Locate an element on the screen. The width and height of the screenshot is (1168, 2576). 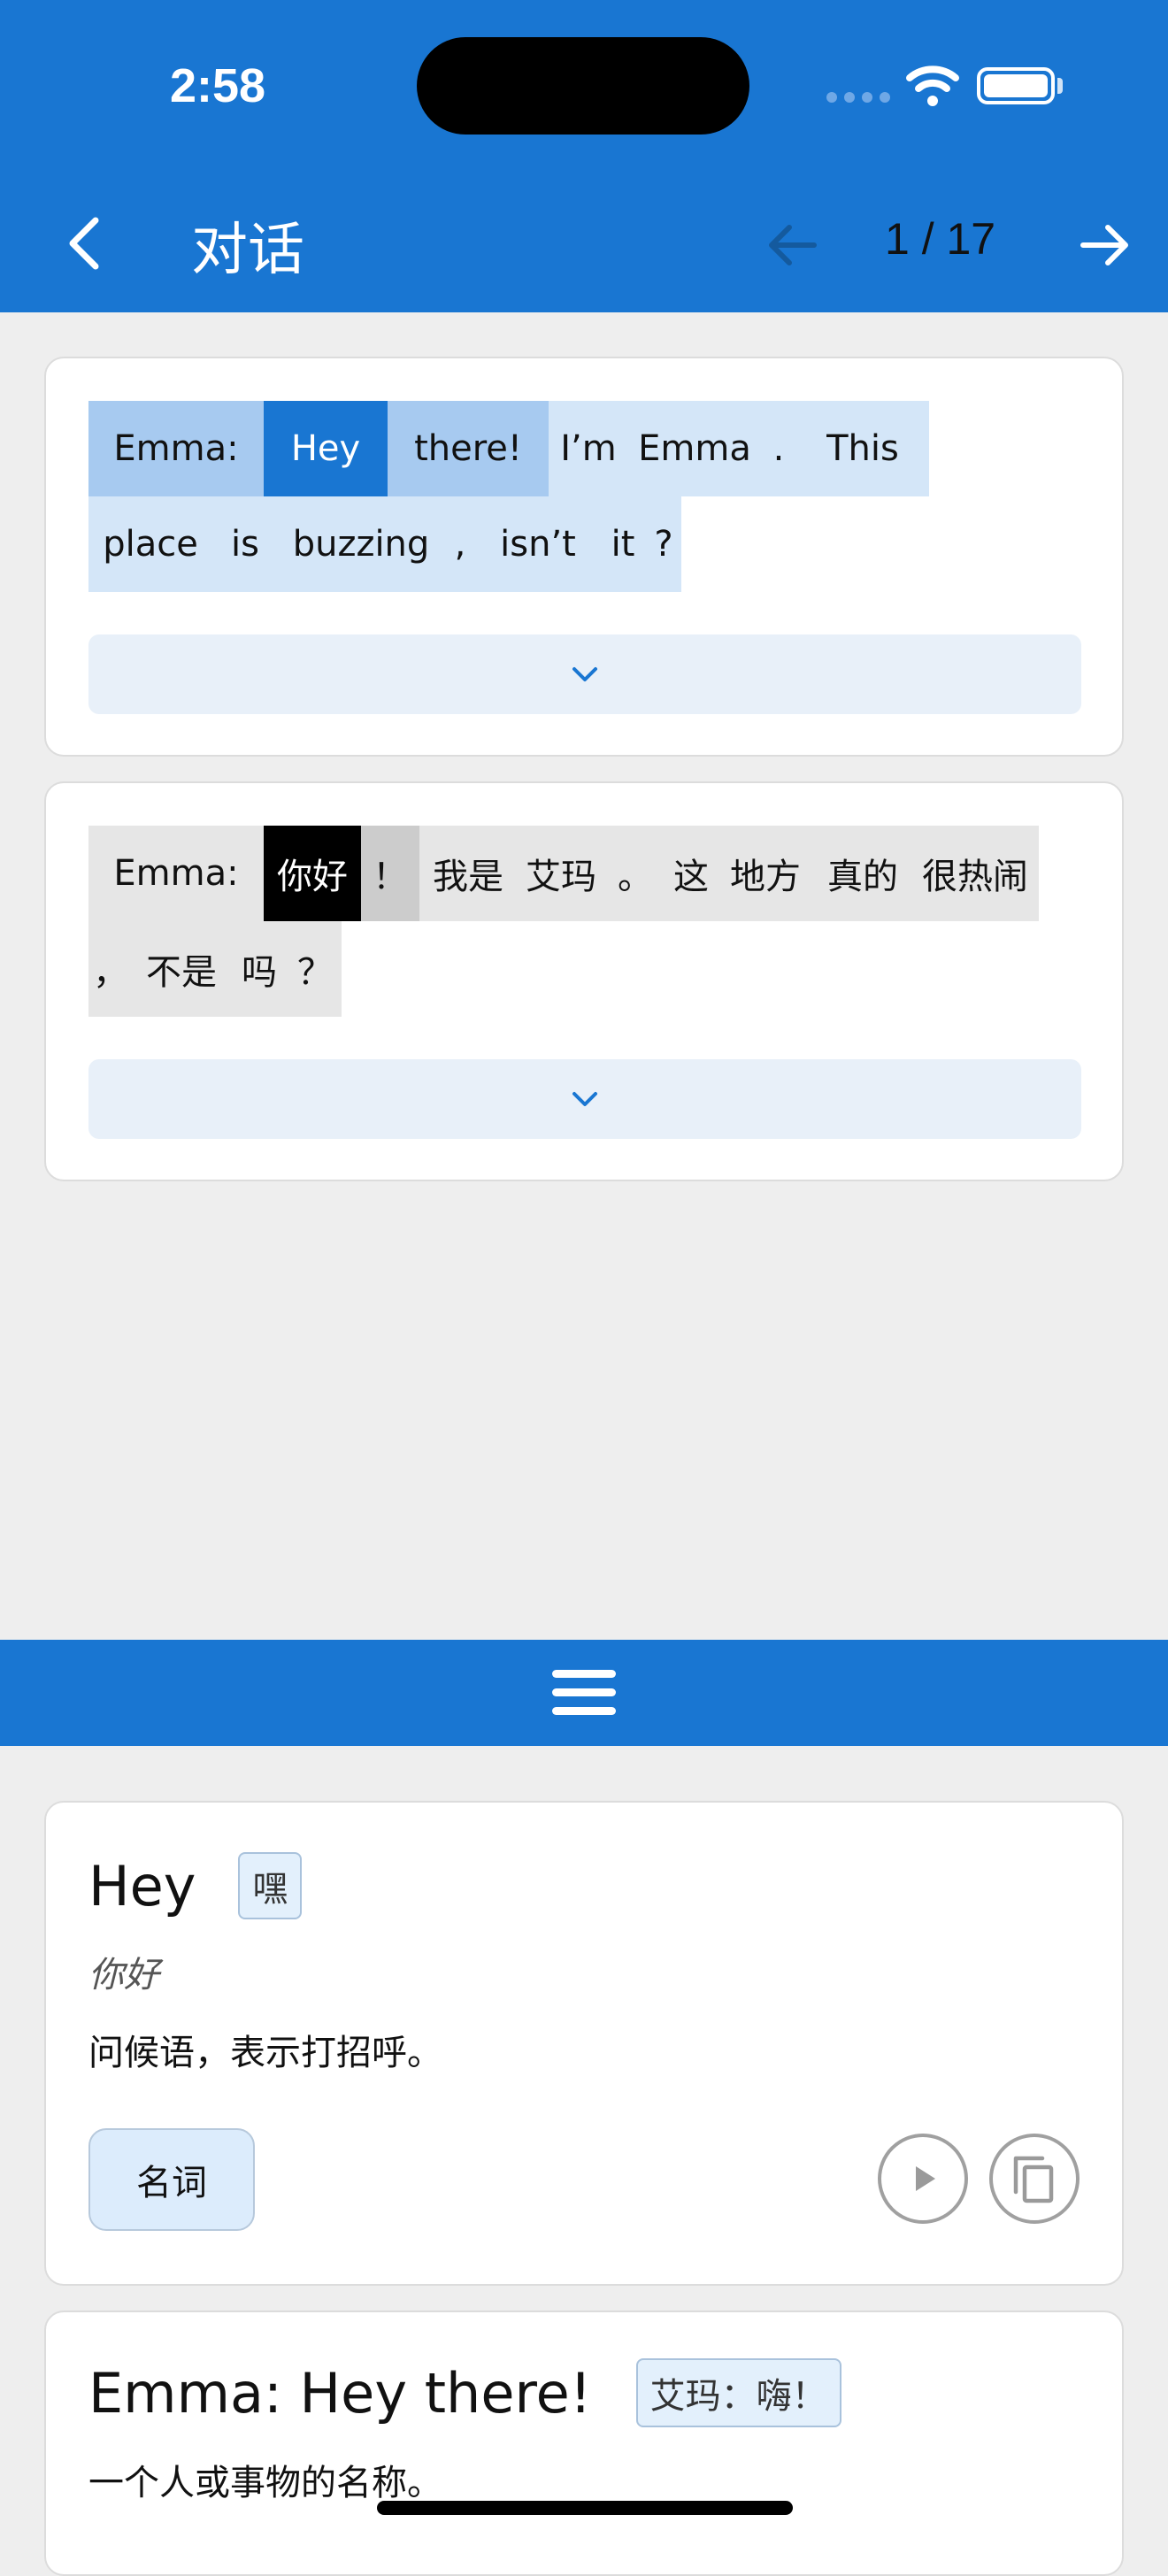
token: 吗 is located at coordinates (259, 969).